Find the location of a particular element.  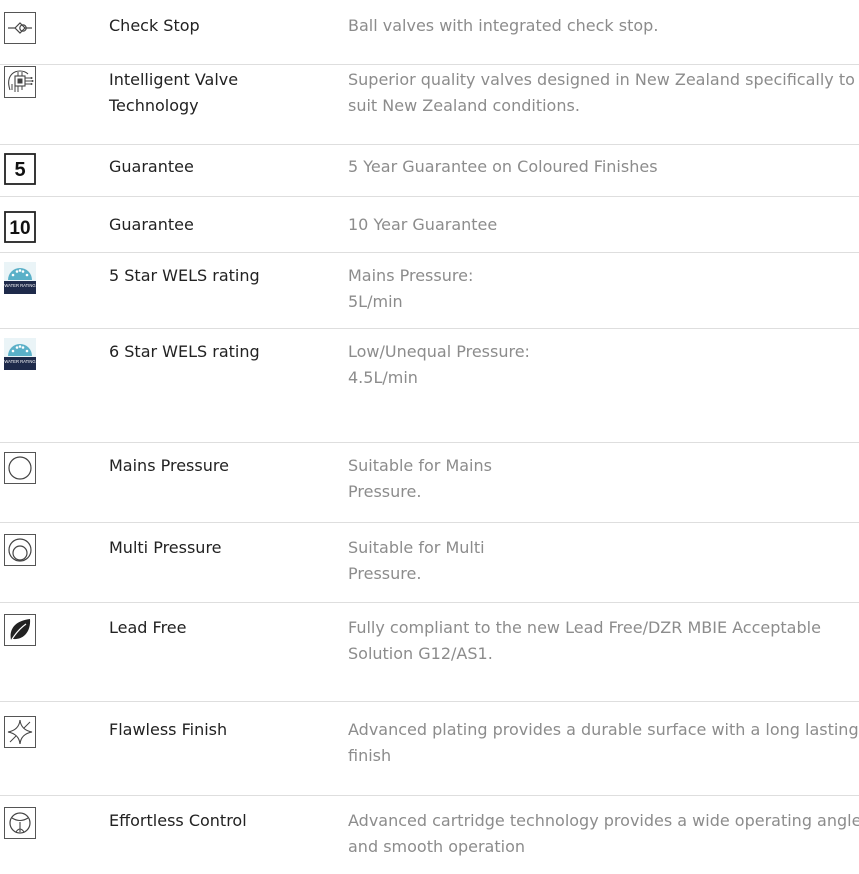

feature-description: Low/Unequal Pressure: 4.5L/min is located at coordinates (603, 365).